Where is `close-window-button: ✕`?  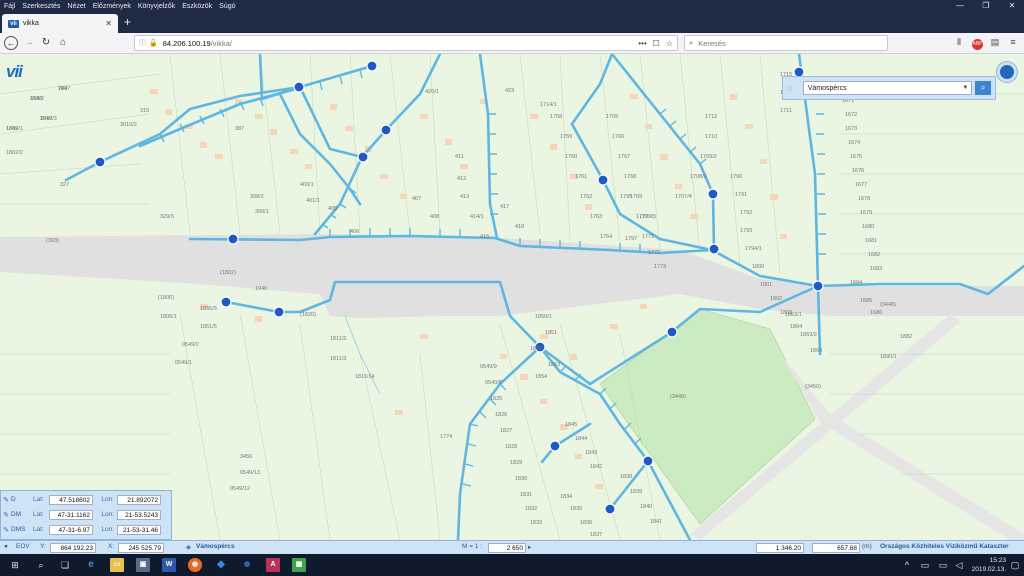
close-window-button: ✕ is located at coordinates (1012, 6).